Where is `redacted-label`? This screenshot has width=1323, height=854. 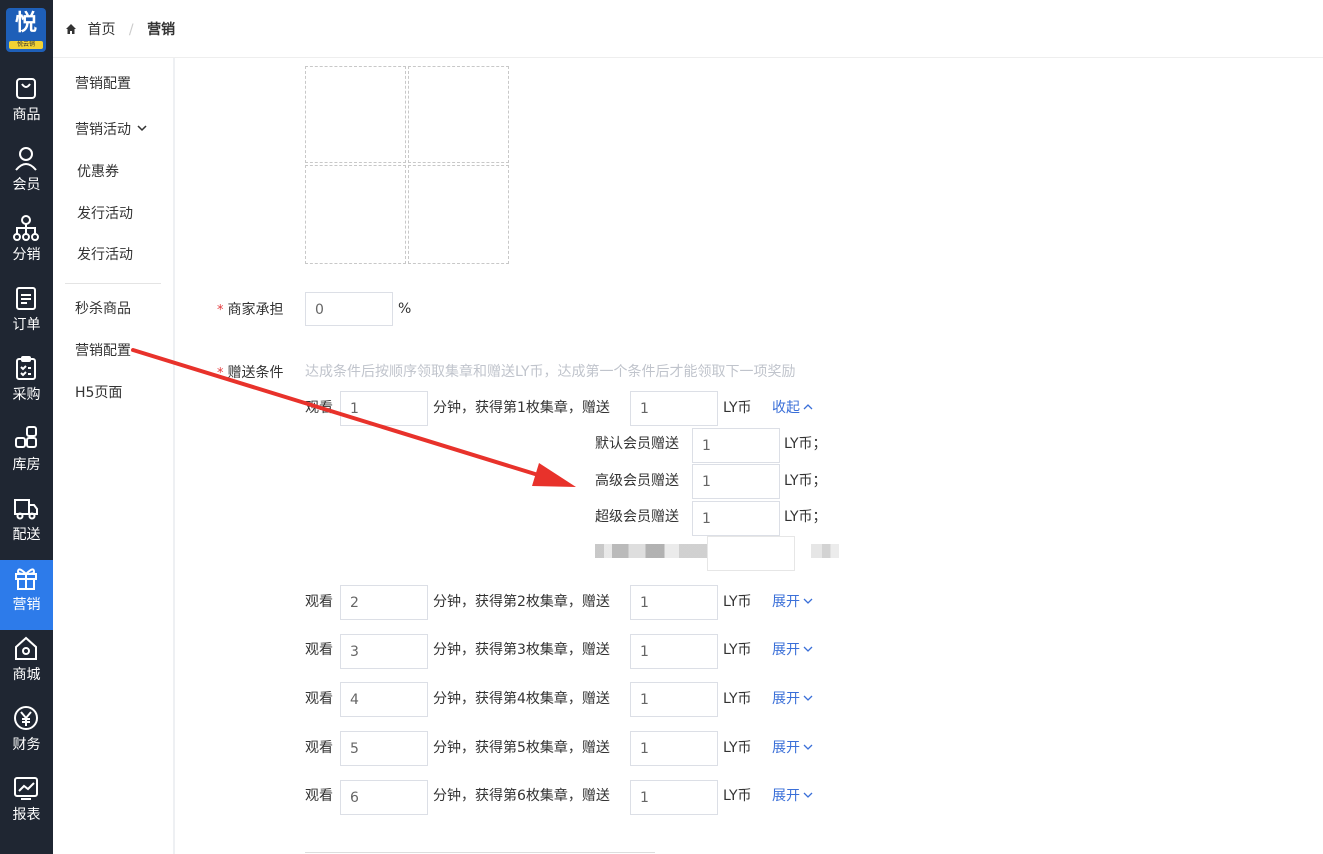 redacted-label is located at coordinates (651, 551).